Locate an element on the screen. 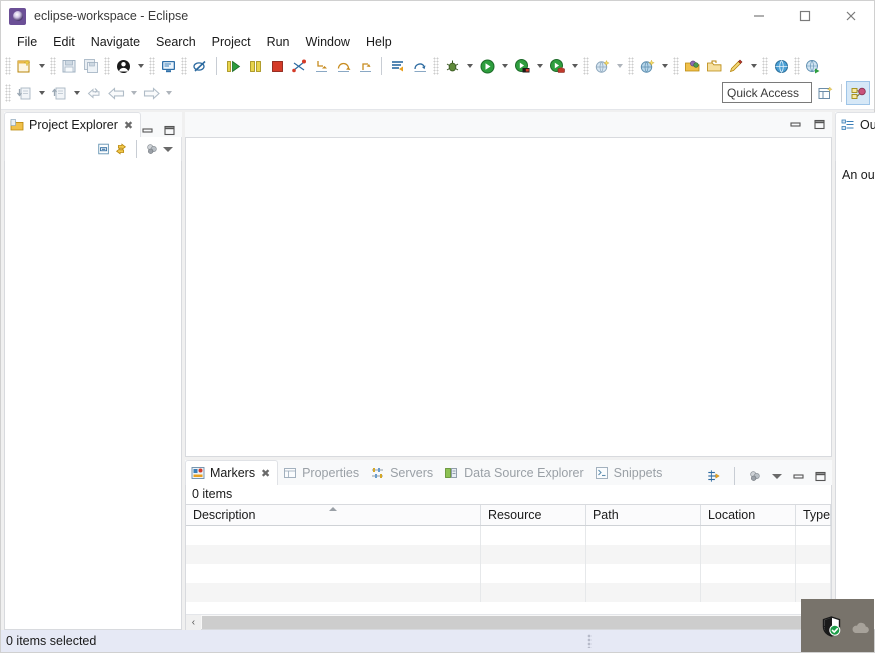  run-dropdown-arrow is located at coordinates (504, 66).